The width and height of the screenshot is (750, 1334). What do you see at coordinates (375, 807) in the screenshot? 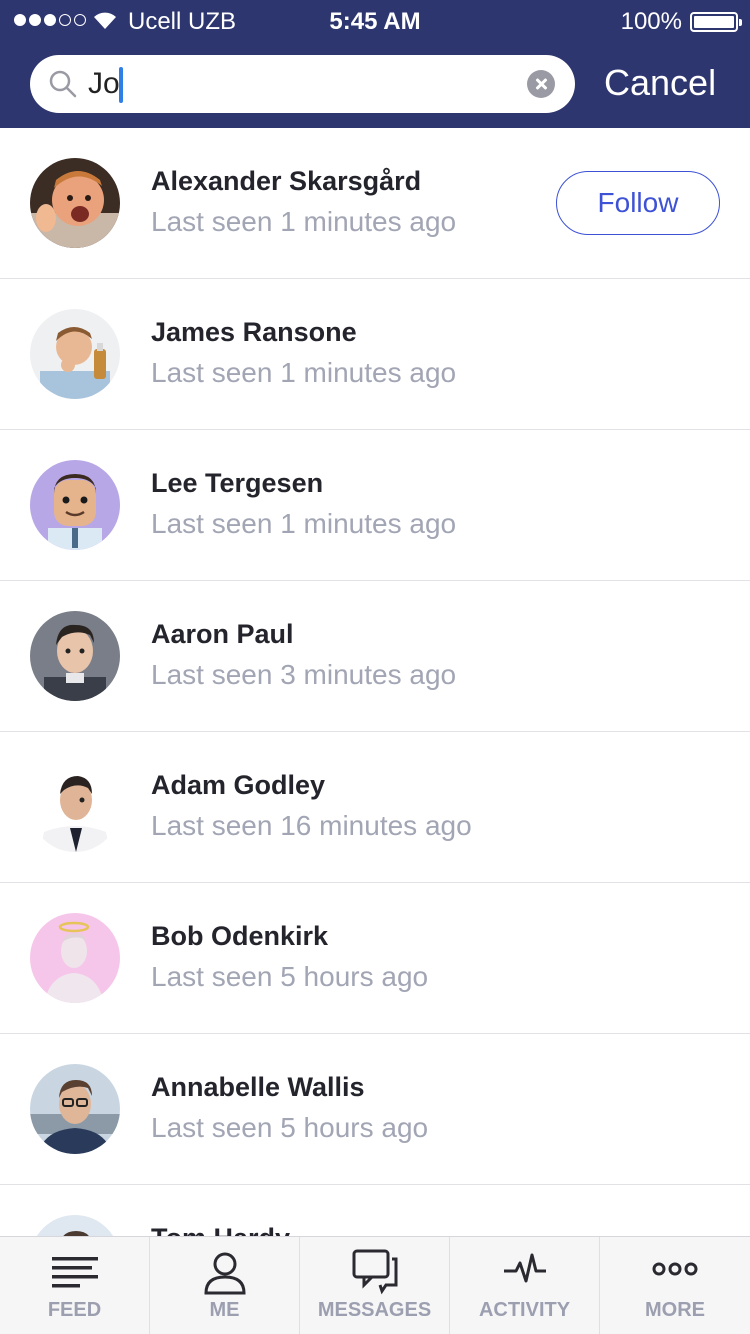
I see `list-item: Adam Godley Last seen 16 minutes ago` at bounding box center [375, 807].